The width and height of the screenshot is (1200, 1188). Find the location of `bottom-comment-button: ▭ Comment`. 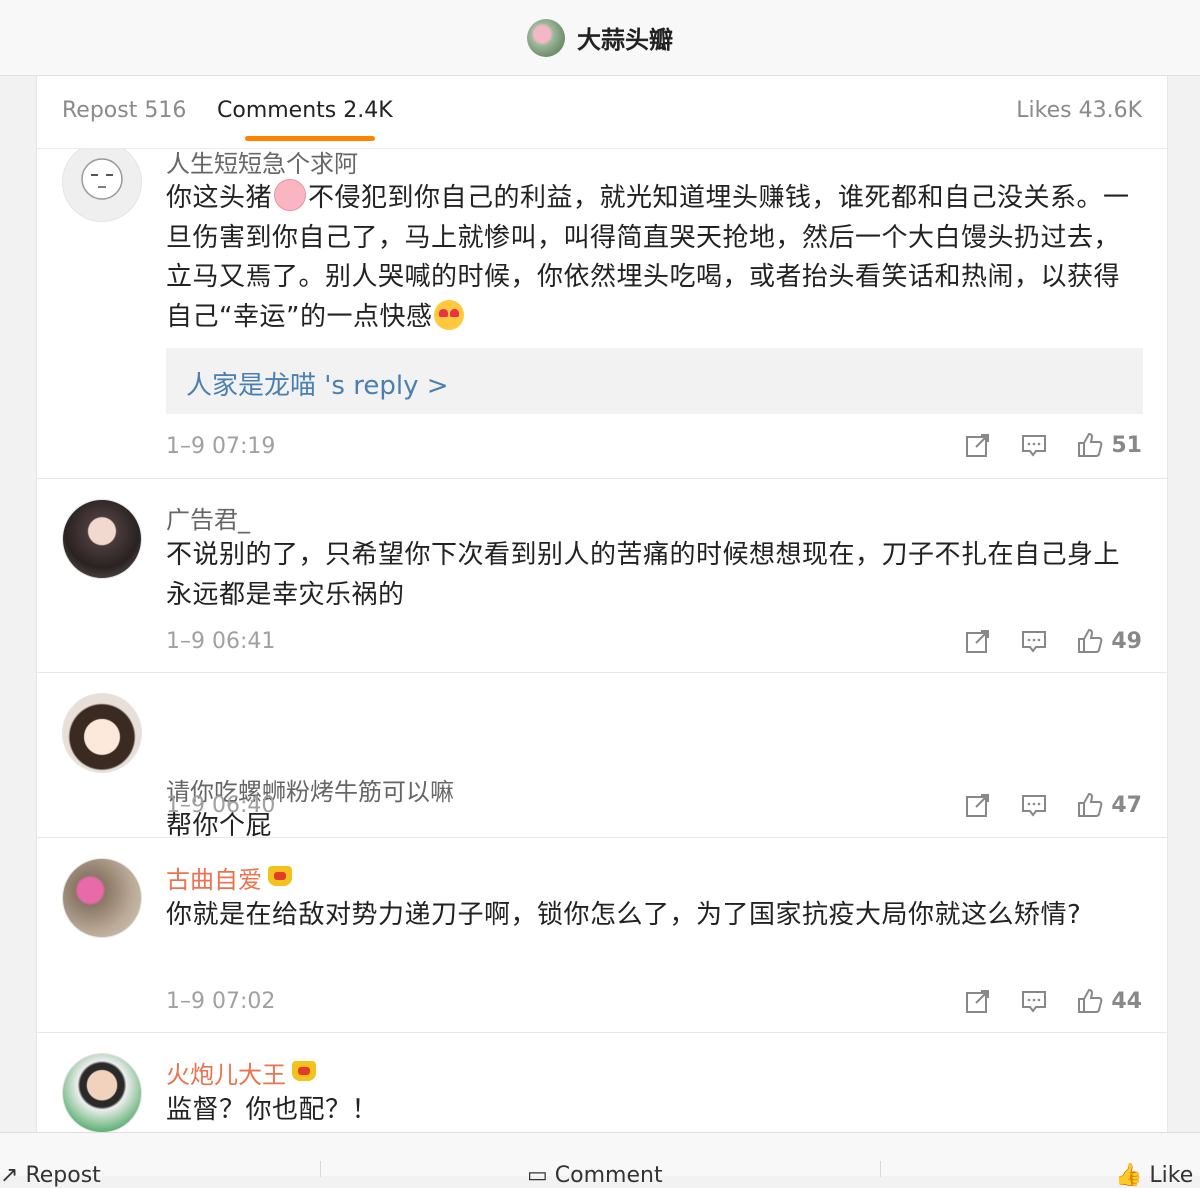

bottom-comment-button: ▭ Comment is located at coordinates (595, 1175).